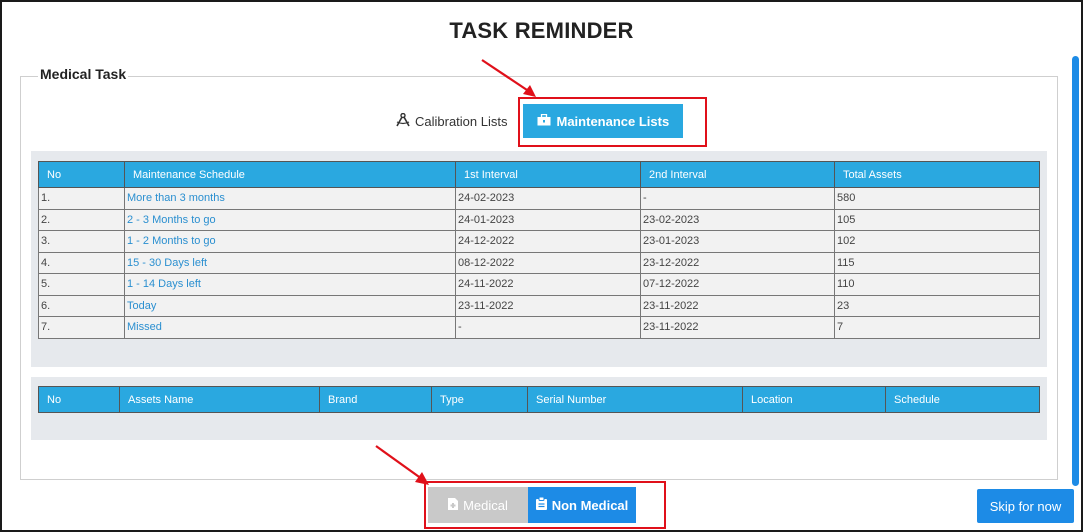 This screenshot has height=532, width=1083. What do you see at coordinates (1025, 506) in the screenshot?
I see `skip-for-now-button: Skip for now` at bounding box center [1025, 506].